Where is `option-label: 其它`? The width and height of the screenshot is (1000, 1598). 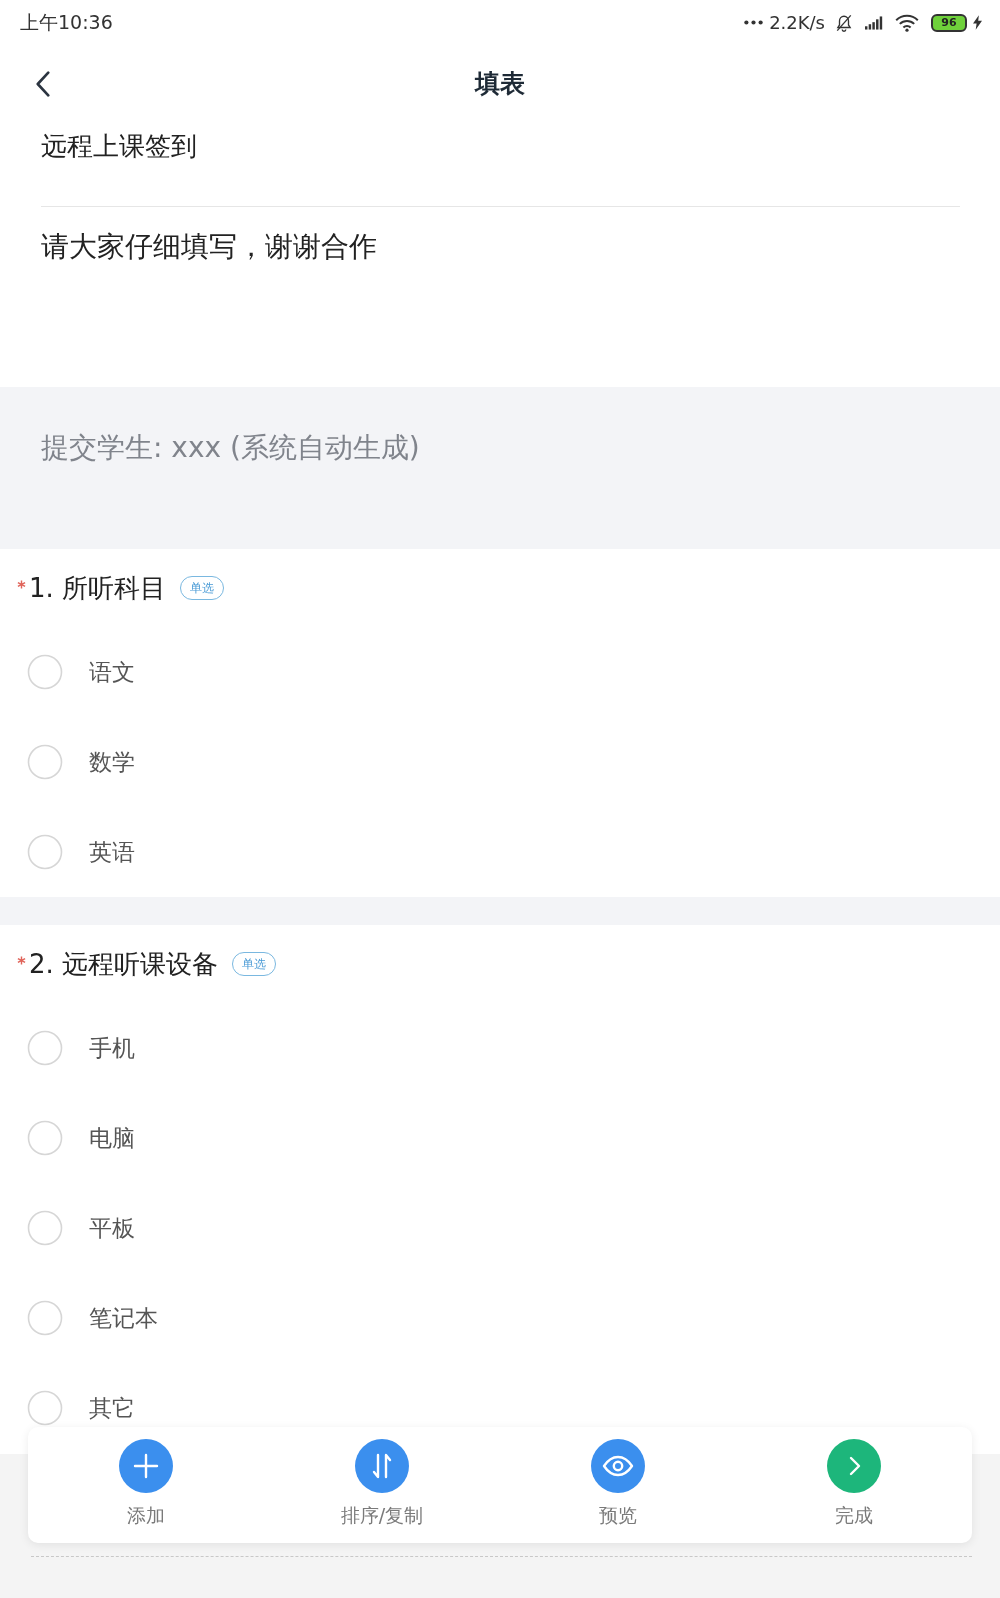 option-label: 其它 is located at coordinates (112, 1408).